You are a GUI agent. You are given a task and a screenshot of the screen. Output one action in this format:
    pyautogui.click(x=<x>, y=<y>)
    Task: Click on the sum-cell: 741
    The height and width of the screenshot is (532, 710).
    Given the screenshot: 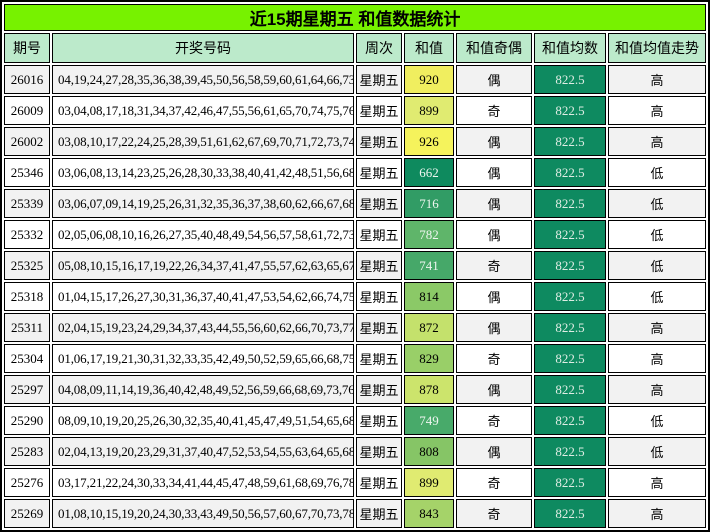 What is the action you would take?
    pyautogui.click(x=429, y=265)
    